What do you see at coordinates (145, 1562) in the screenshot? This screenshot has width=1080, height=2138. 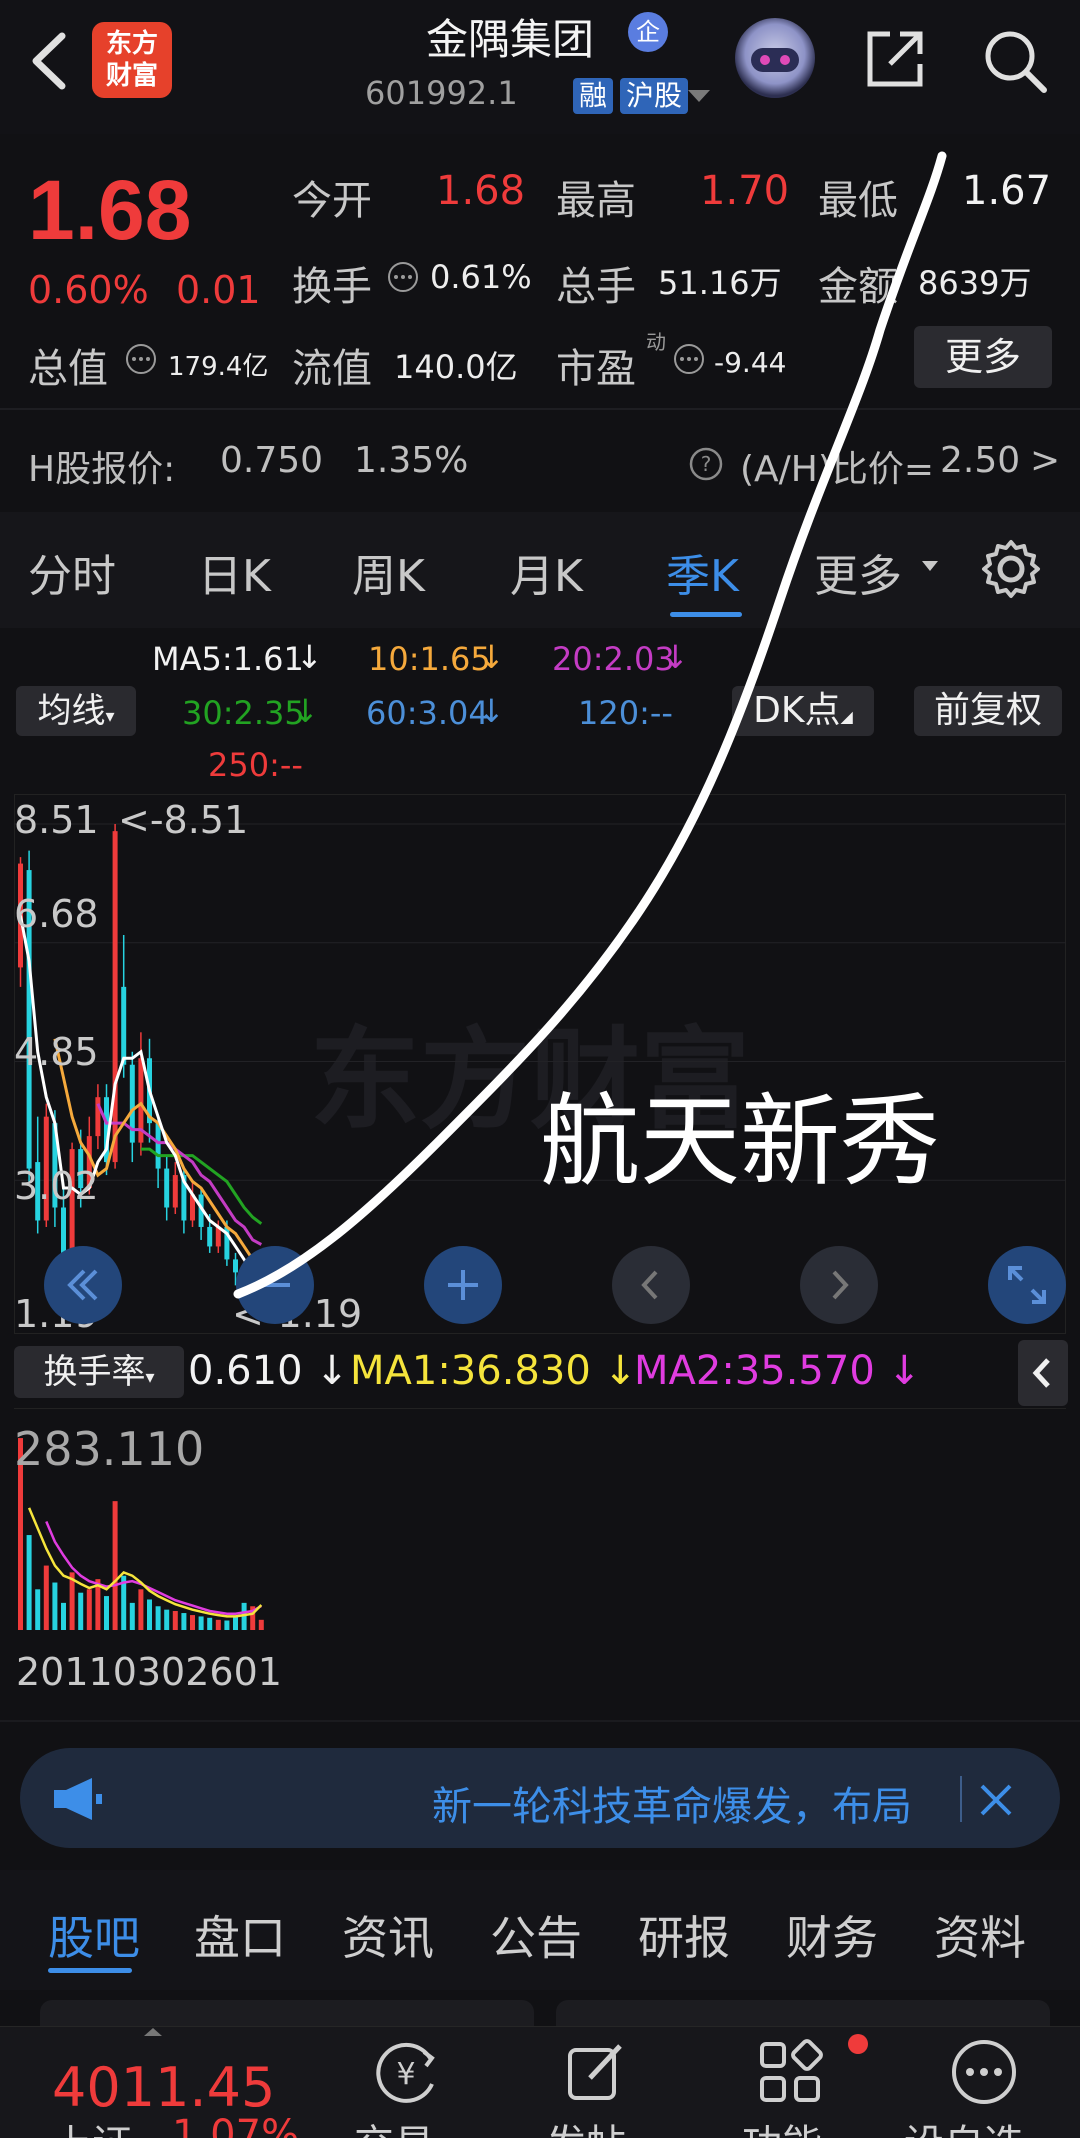 I see `turnover-ma1-line` at bounding box center [145, 1562].